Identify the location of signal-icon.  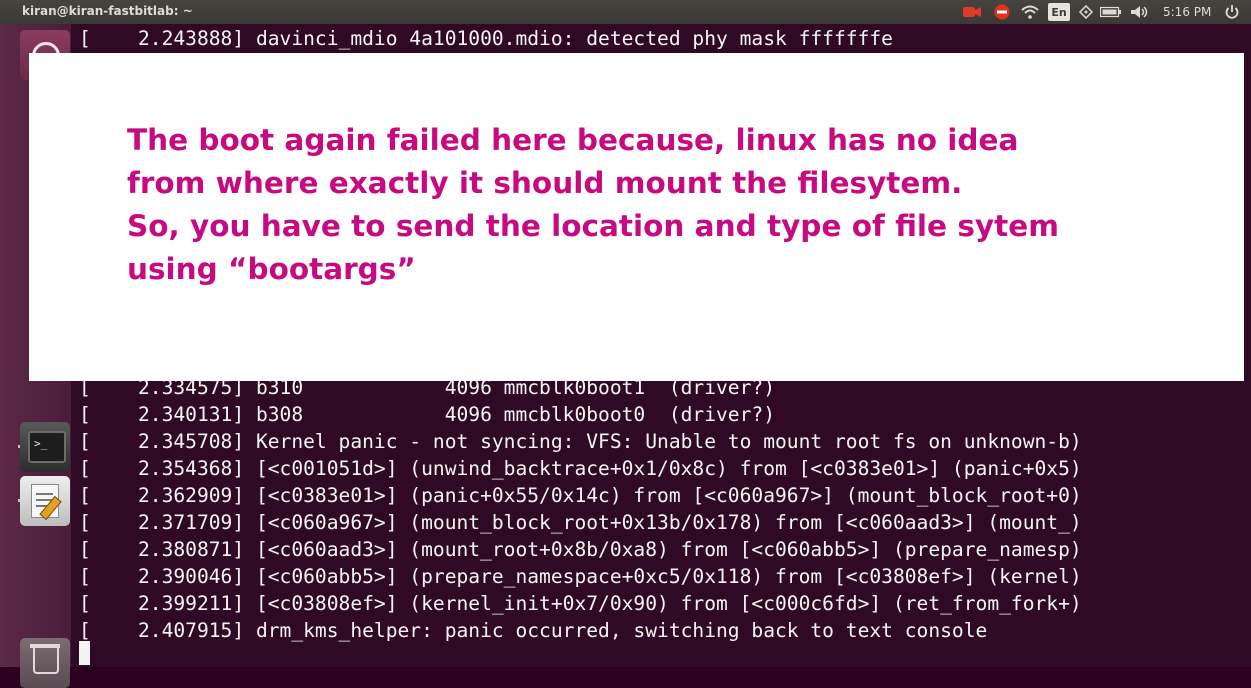
(1086, 12).